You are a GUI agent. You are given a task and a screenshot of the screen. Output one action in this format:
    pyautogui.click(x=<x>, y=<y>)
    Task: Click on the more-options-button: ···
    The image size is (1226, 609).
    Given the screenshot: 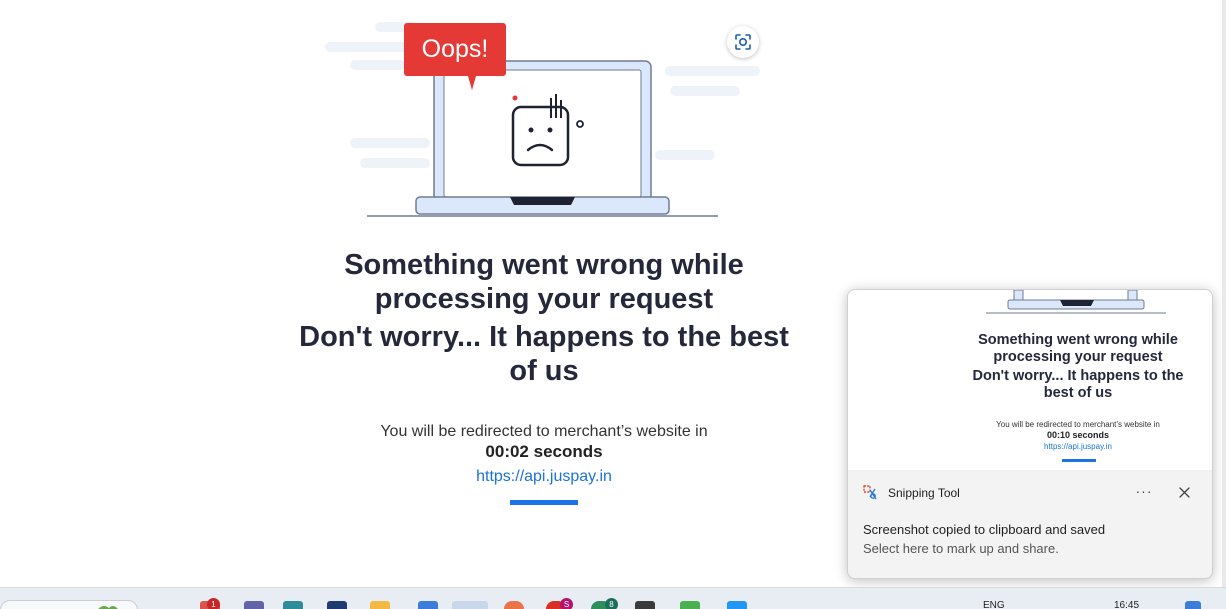 What is the action you would take?
    pyautogui.click(x=1144, y=492)
    